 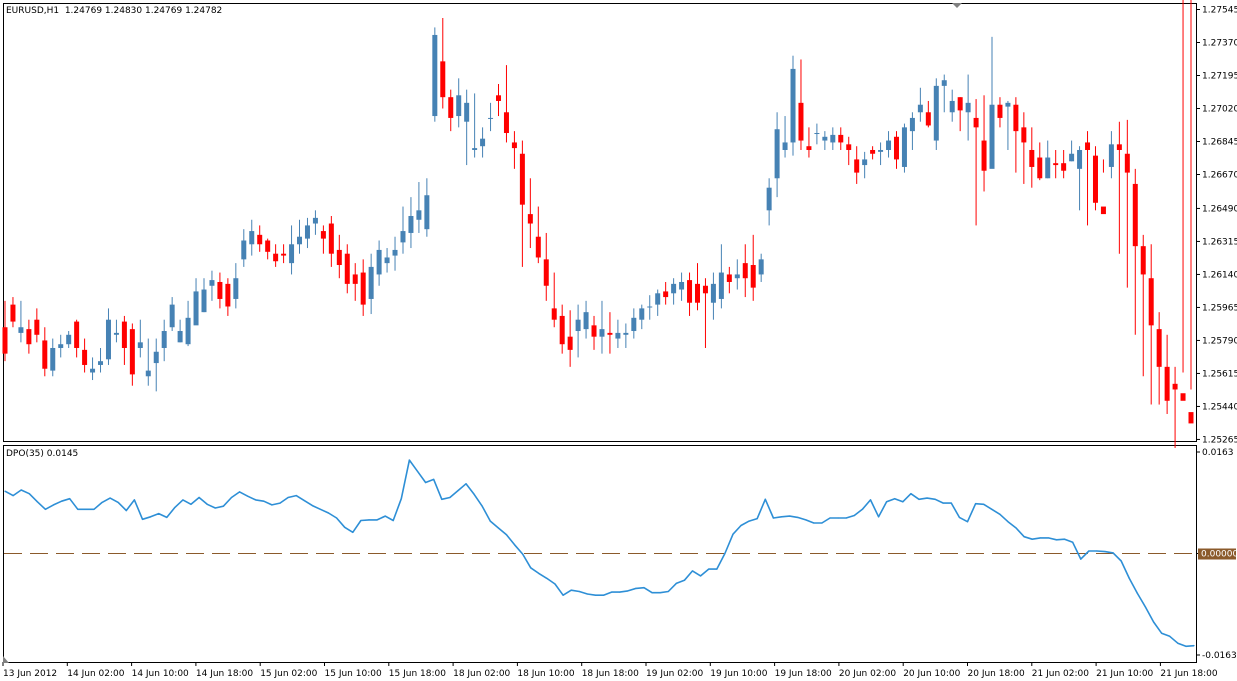 What do you see at coordinates (1219, 44) in the screenshot?
I see `price-axis-label: 1.27370` at bounding box center [1219, 44].